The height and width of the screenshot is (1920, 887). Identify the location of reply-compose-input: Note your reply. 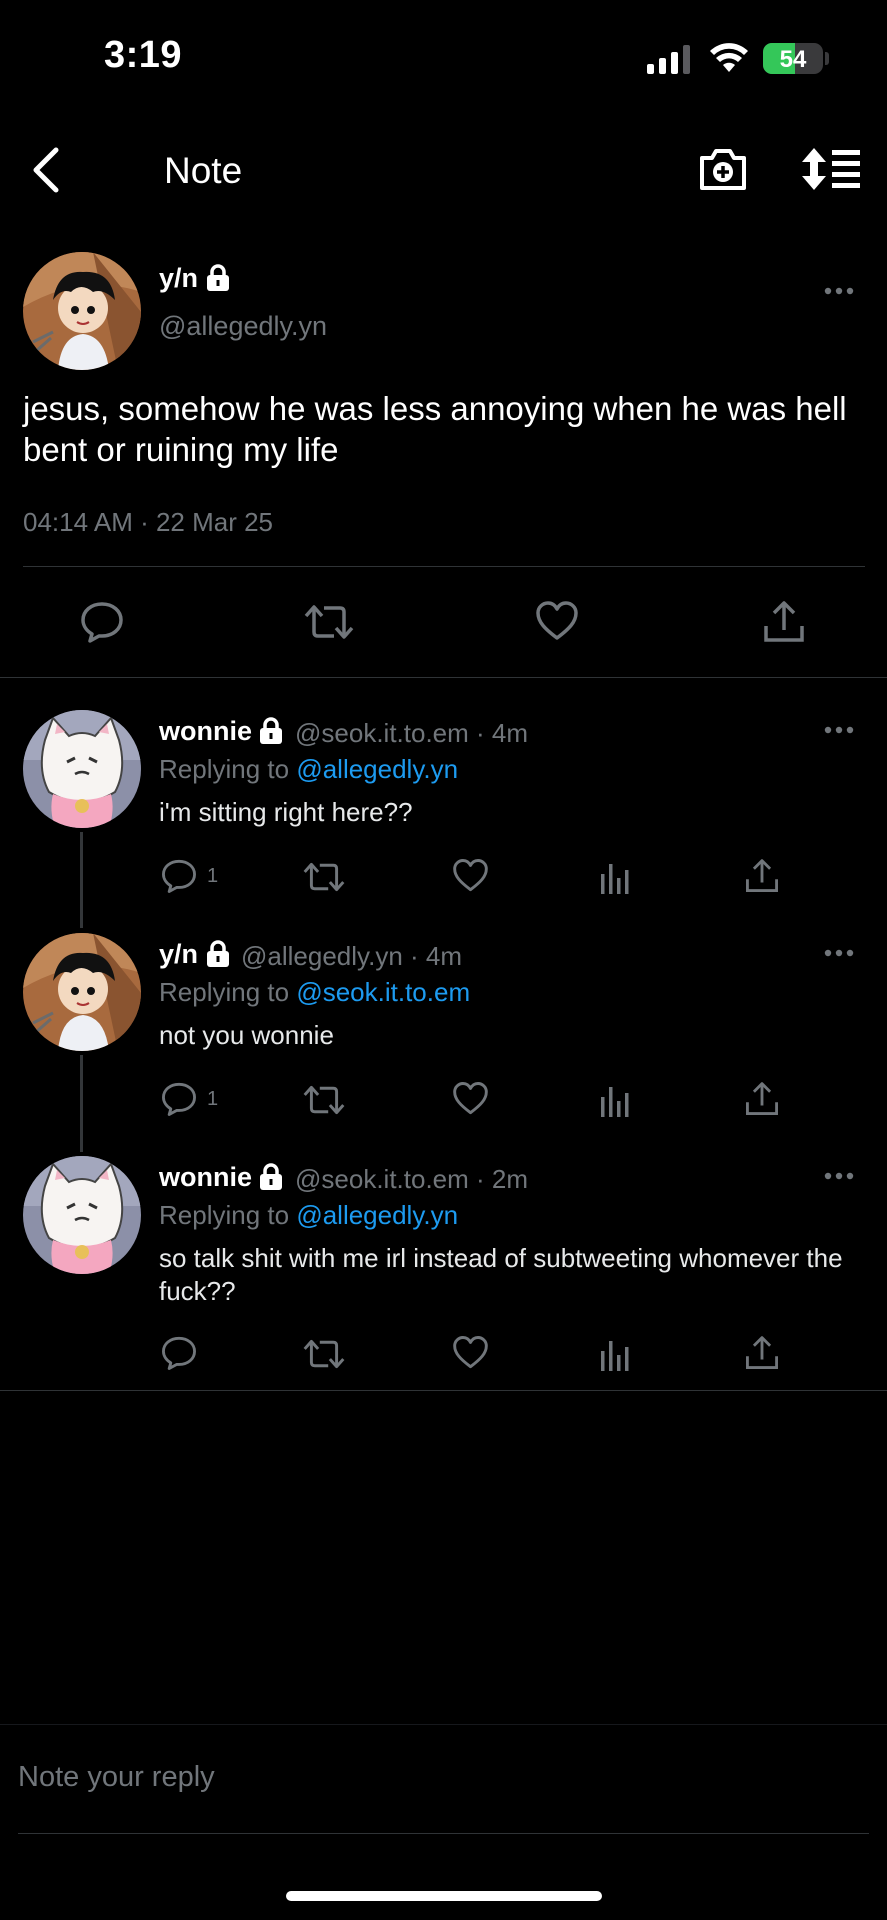
(116, 1777).